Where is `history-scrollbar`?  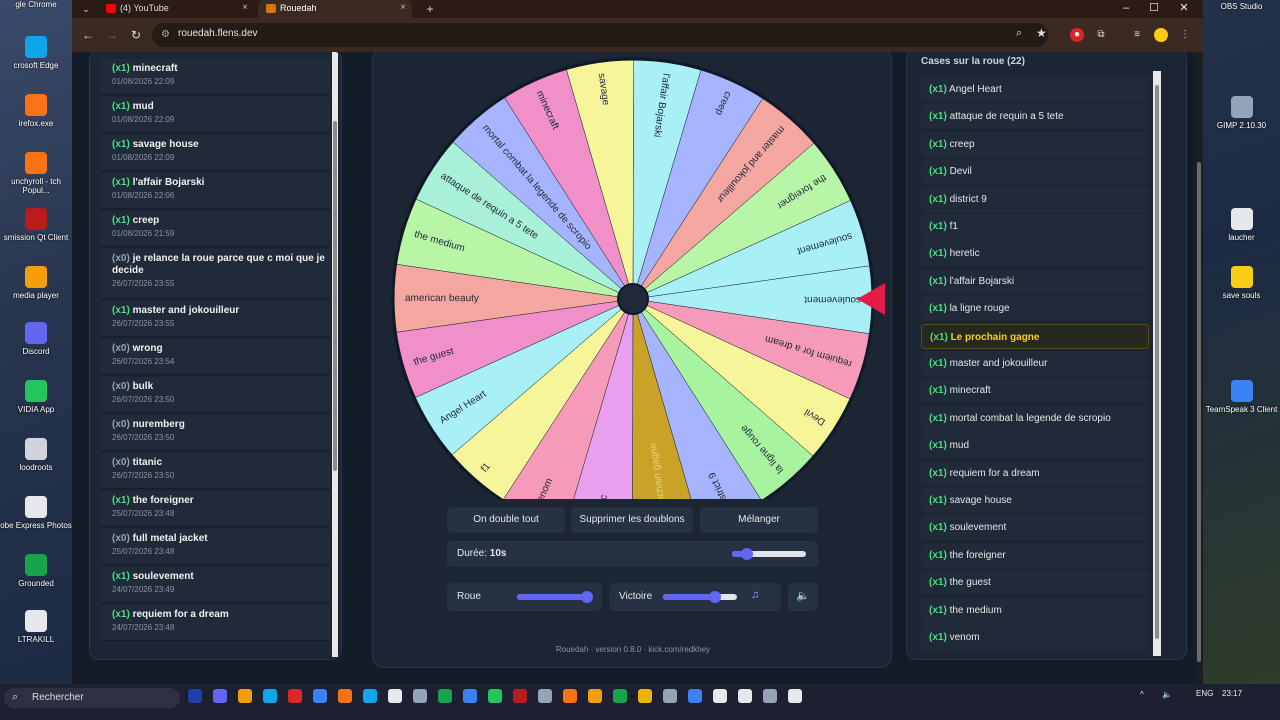 history-scrollbar is located at coordinates (335, 354).